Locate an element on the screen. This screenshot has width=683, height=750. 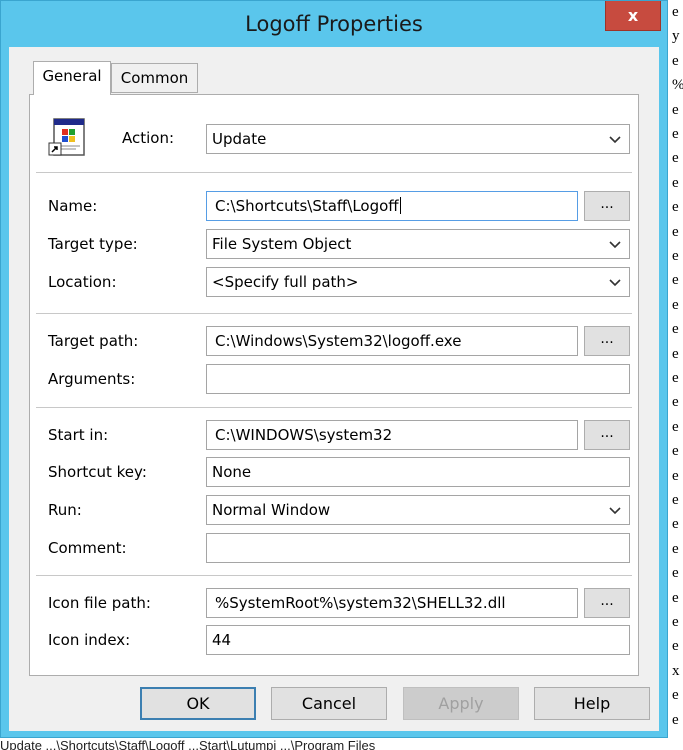
icon-file-path-input: %SystemRoot%\system32\SHELL32.dll is located at coordinates (392, 603).